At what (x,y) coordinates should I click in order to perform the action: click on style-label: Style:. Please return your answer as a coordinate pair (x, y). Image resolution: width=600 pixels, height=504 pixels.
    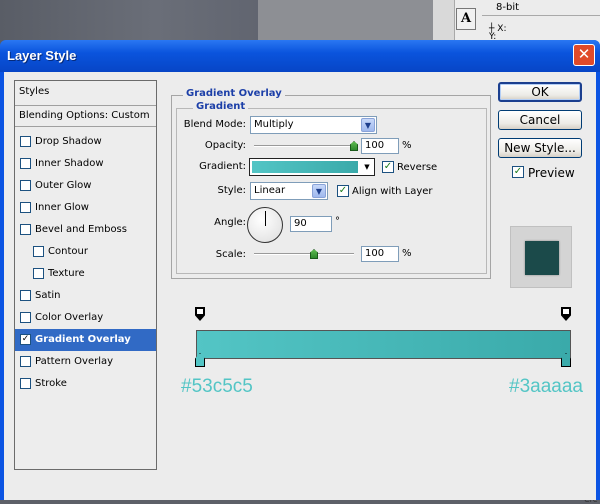
    Looking at the image, I should click on (232, 190).